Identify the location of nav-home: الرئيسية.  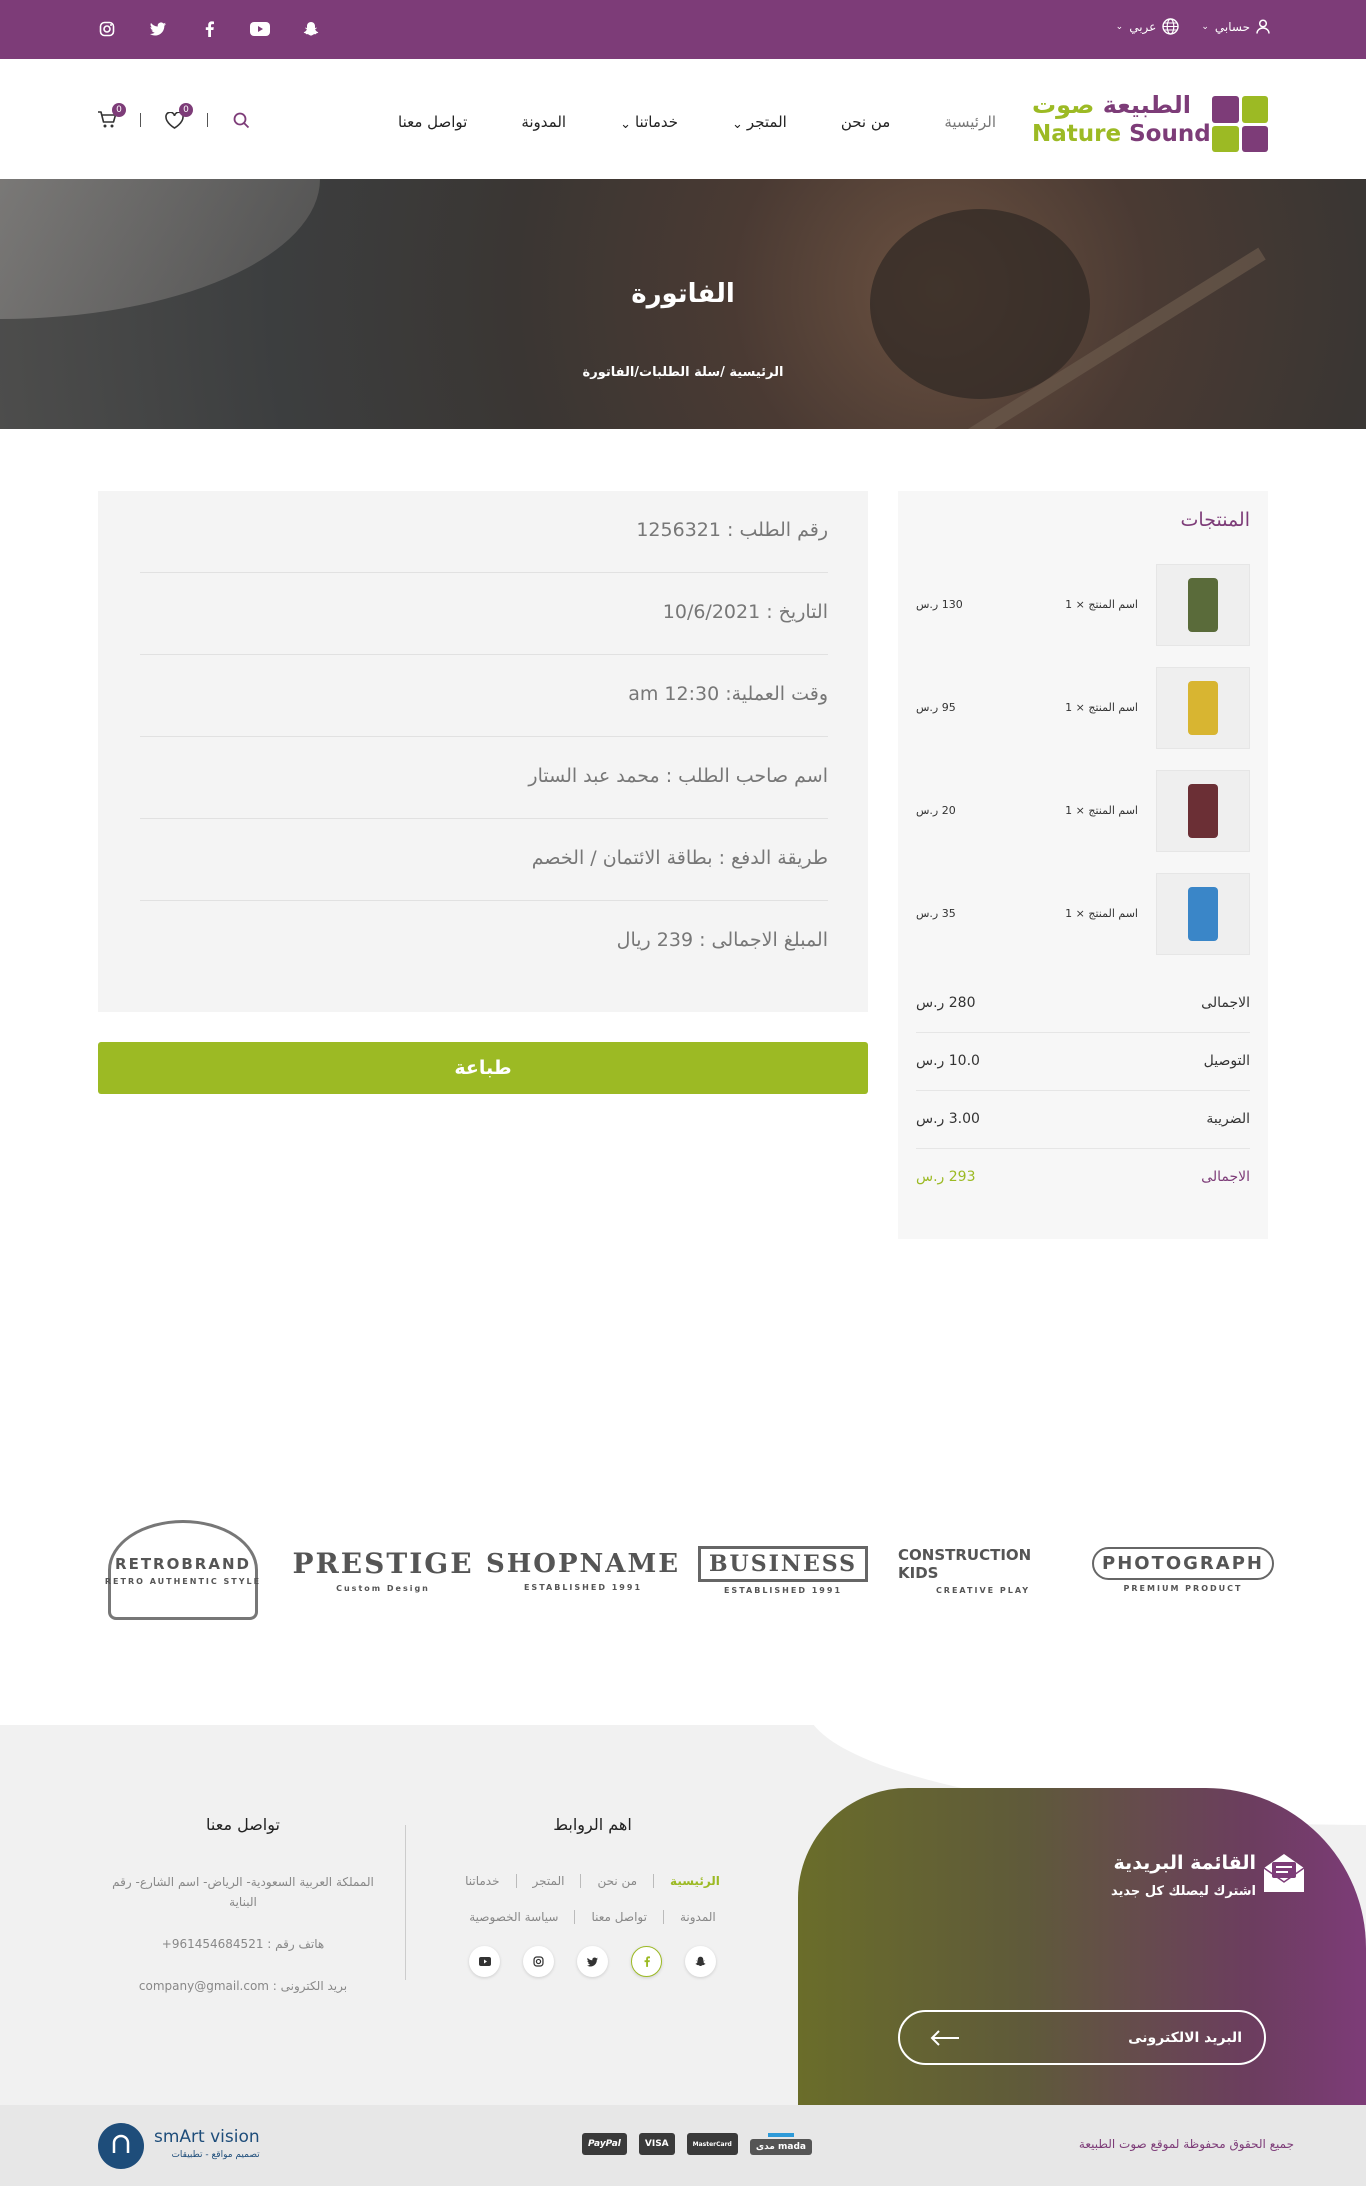
(970, 121).